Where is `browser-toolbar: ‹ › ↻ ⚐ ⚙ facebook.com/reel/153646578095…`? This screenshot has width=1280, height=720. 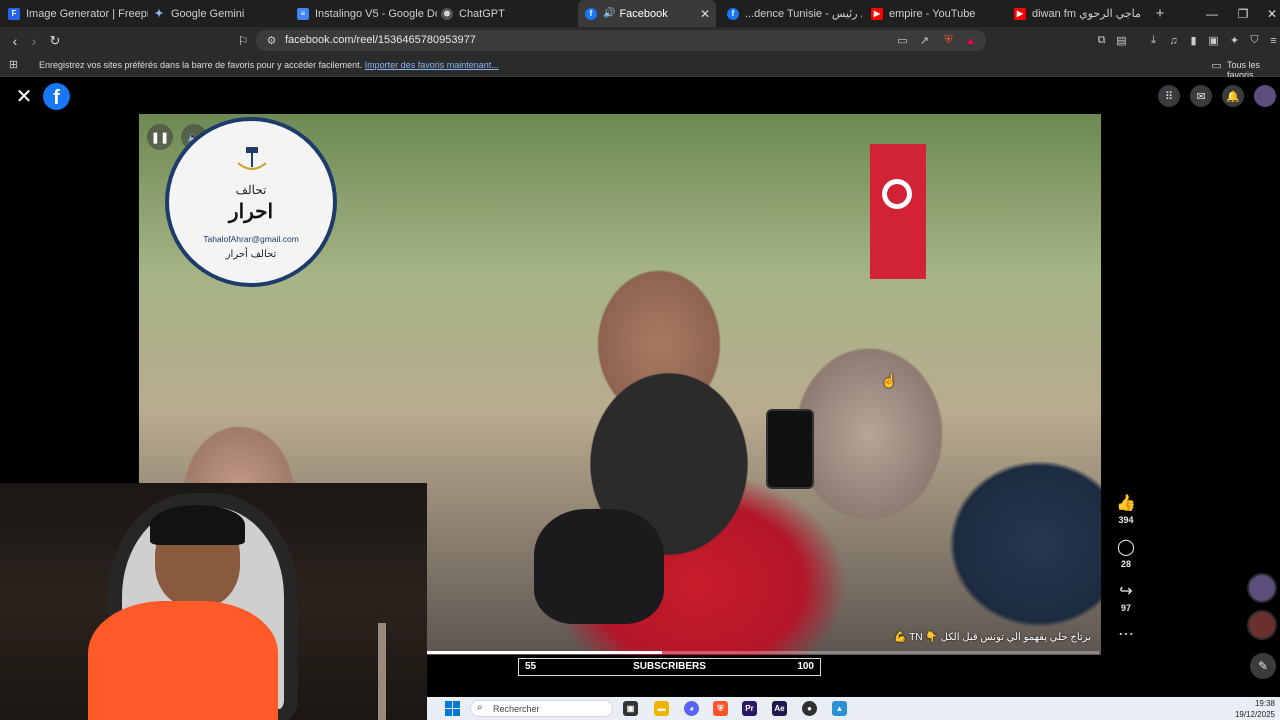
browser-toolbar: ‹ › ↻ ⚐ ⚙ facebook.com/reel/153646578095… is located at coordinates (640, 40).